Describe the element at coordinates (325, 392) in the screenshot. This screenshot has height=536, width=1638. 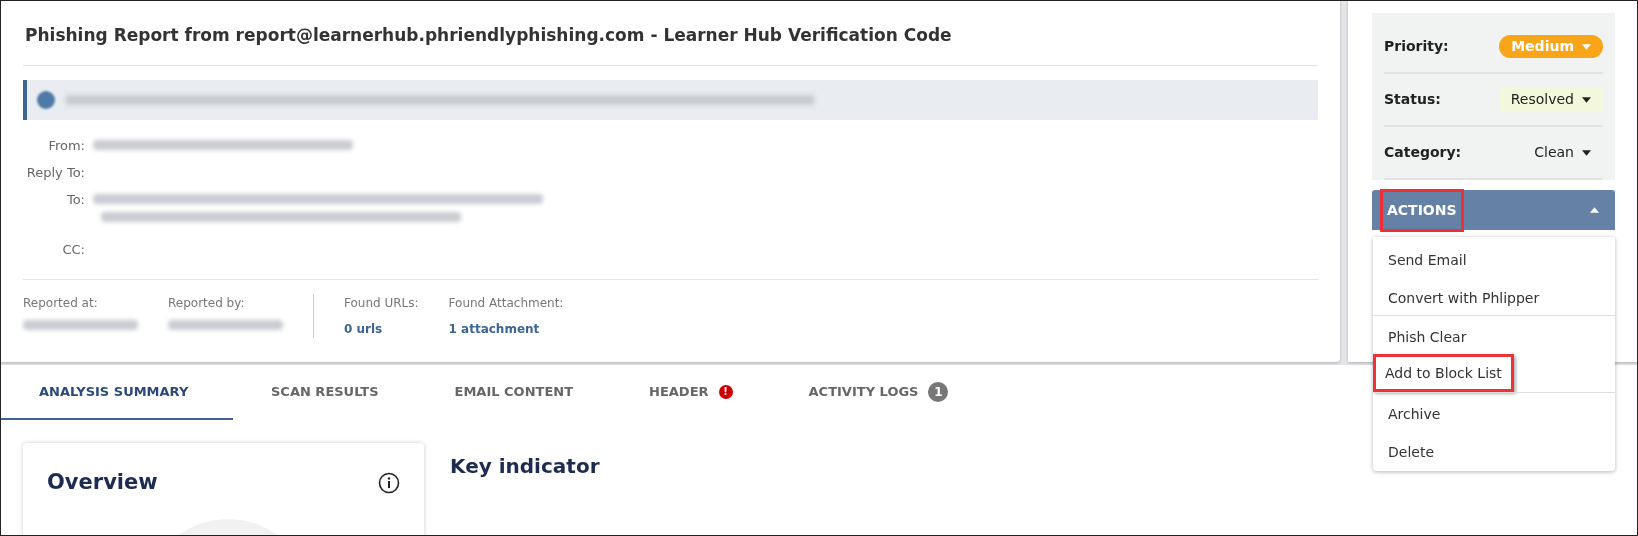
I see `tab: SCAN RESULTS` at that location.